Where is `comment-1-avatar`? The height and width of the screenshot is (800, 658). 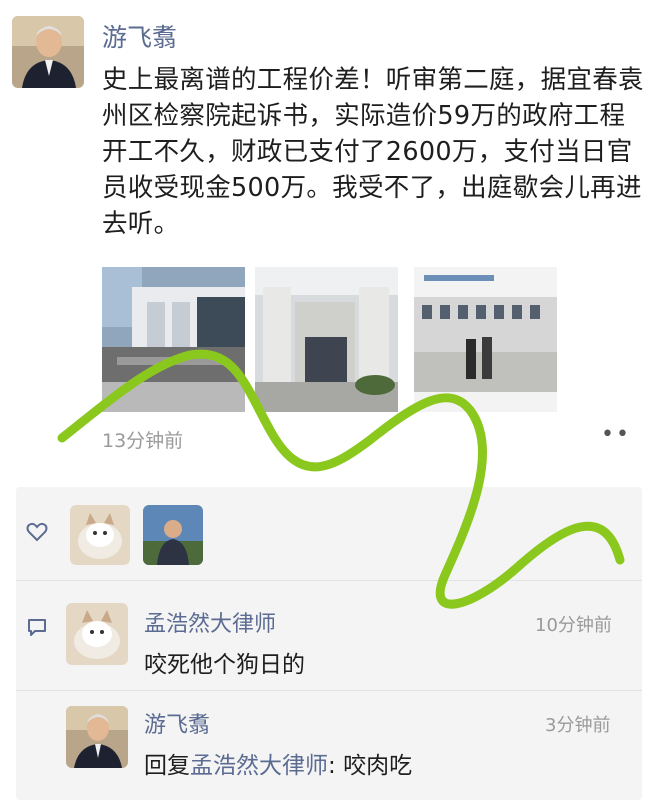
comment-1-avatar is located at coordinates (97, 634).